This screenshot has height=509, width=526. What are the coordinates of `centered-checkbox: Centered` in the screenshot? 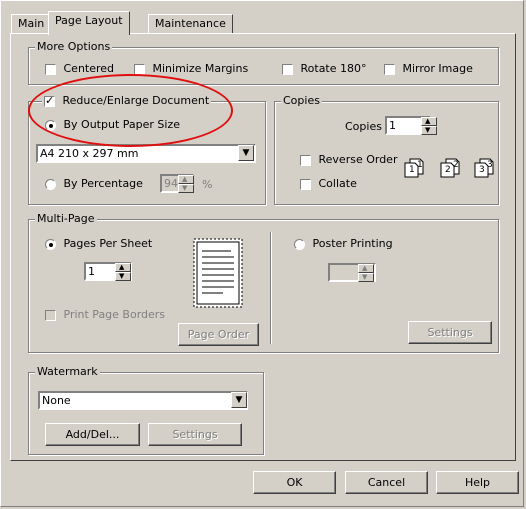 It's located at (79, 69).